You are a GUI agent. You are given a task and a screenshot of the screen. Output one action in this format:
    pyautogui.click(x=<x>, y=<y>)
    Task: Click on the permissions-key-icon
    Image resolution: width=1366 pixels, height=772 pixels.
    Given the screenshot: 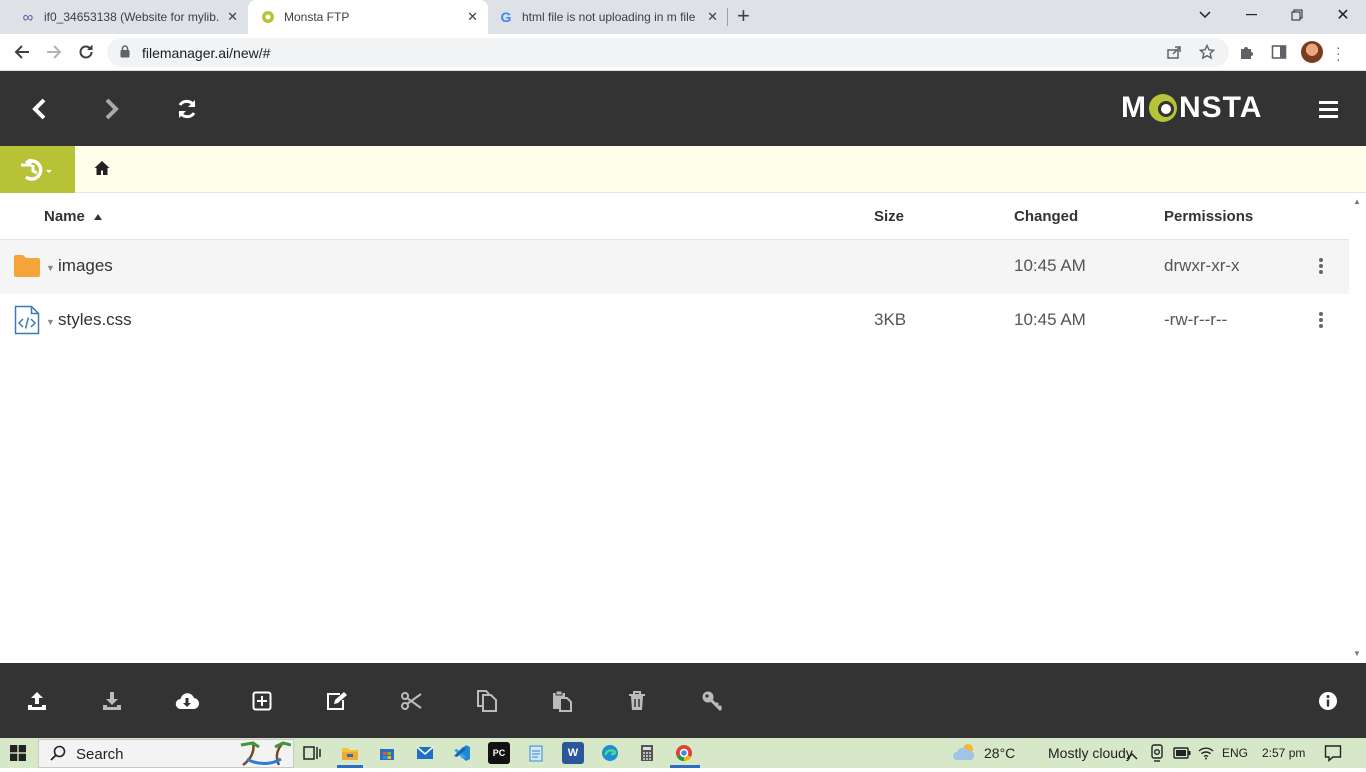 What is the action you would take?
    pyautogui.click(x=712, y=700)
    